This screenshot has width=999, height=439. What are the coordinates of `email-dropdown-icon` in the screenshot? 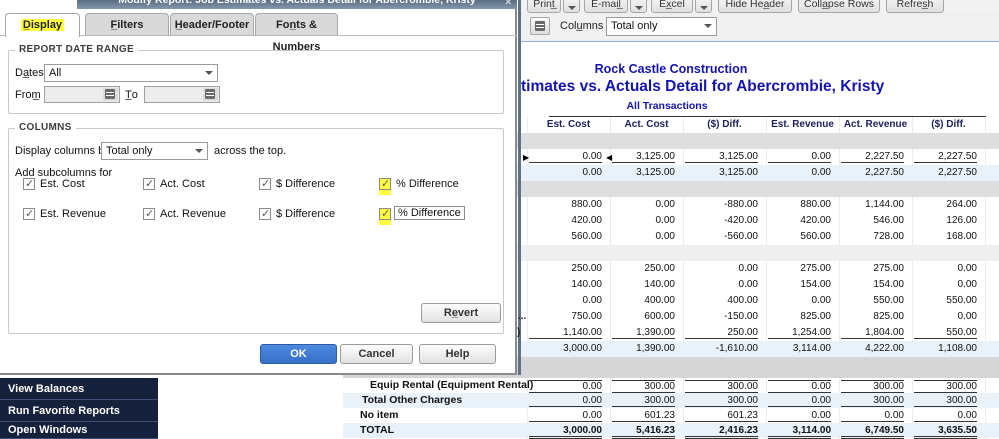 It's located at (638, 6).